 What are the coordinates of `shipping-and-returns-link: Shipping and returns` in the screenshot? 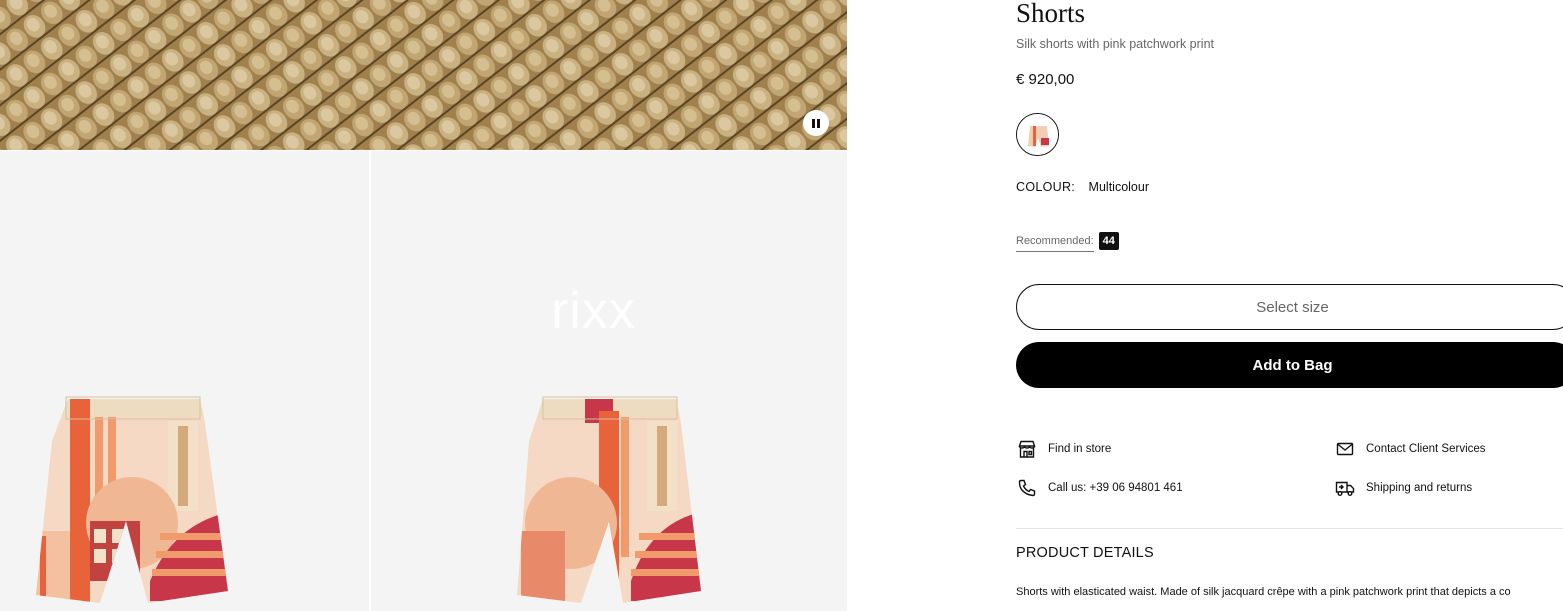 It's located at (1403, 488).